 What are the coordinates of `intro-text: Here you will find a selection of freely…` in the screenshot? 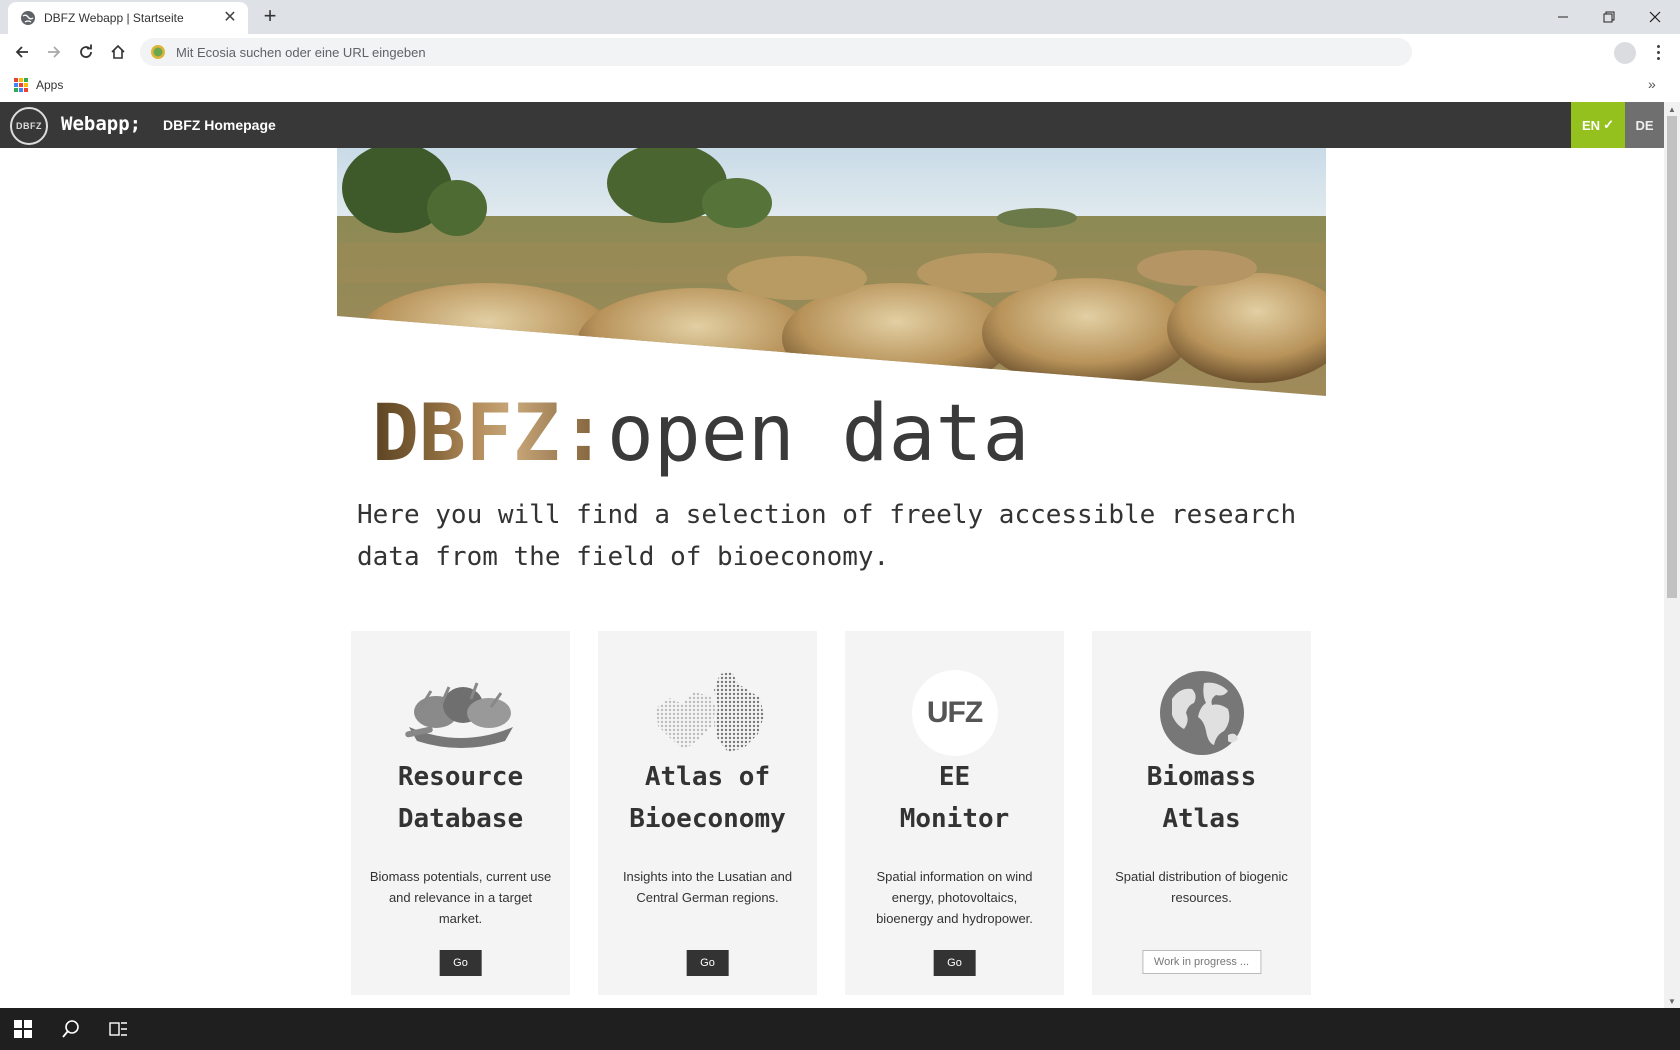 It's located at (827, 536).